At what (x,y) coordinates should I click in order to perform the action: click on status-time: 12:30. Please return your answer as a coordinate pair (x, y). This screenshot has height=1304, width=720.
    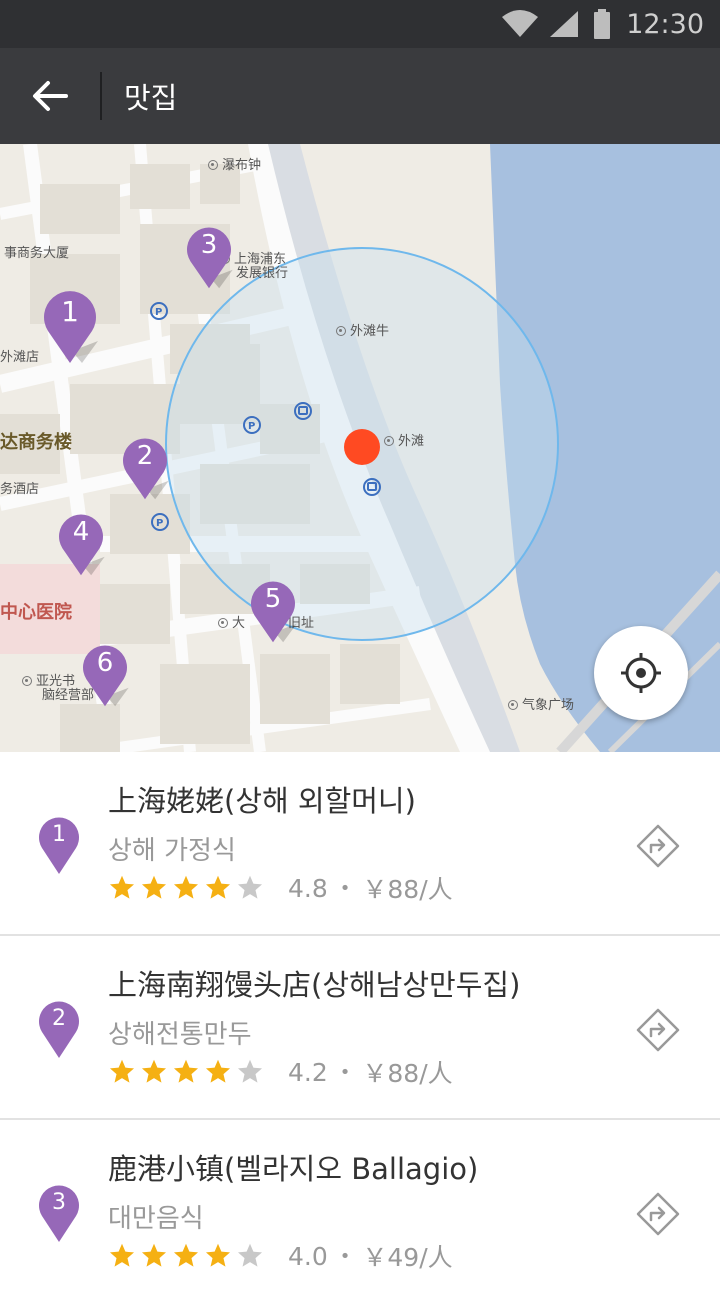
    Looking at the image, I should click on (665, 24).